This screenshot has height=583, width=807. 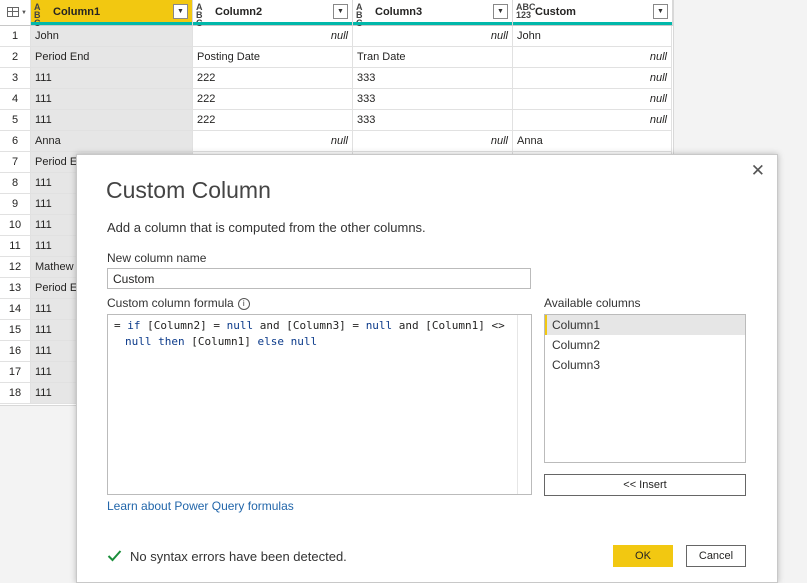 What do you see at coordinates (15, 141) in the screenshot?
I see `row-number: 6` at bounding box center [15, 141].